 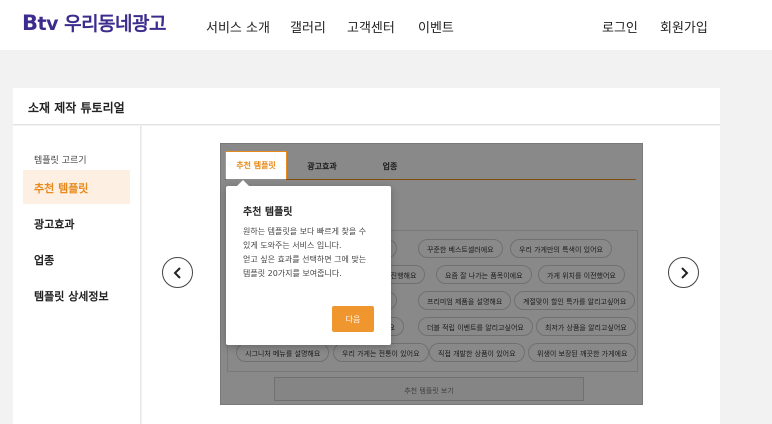 I want to click on popover-notch, so click(x=243, y=183).